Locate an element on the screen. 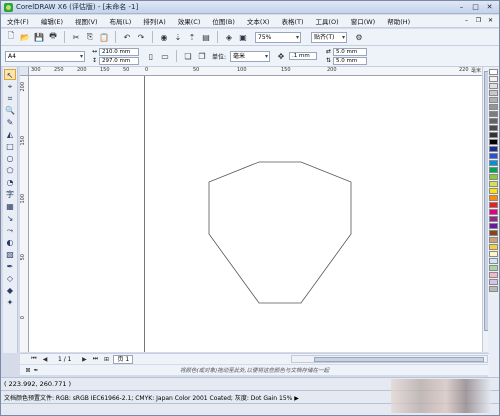 This screenshot has height=416, width=500. welcome-screen-icon: ▣ is located at coordinates (243, 37).